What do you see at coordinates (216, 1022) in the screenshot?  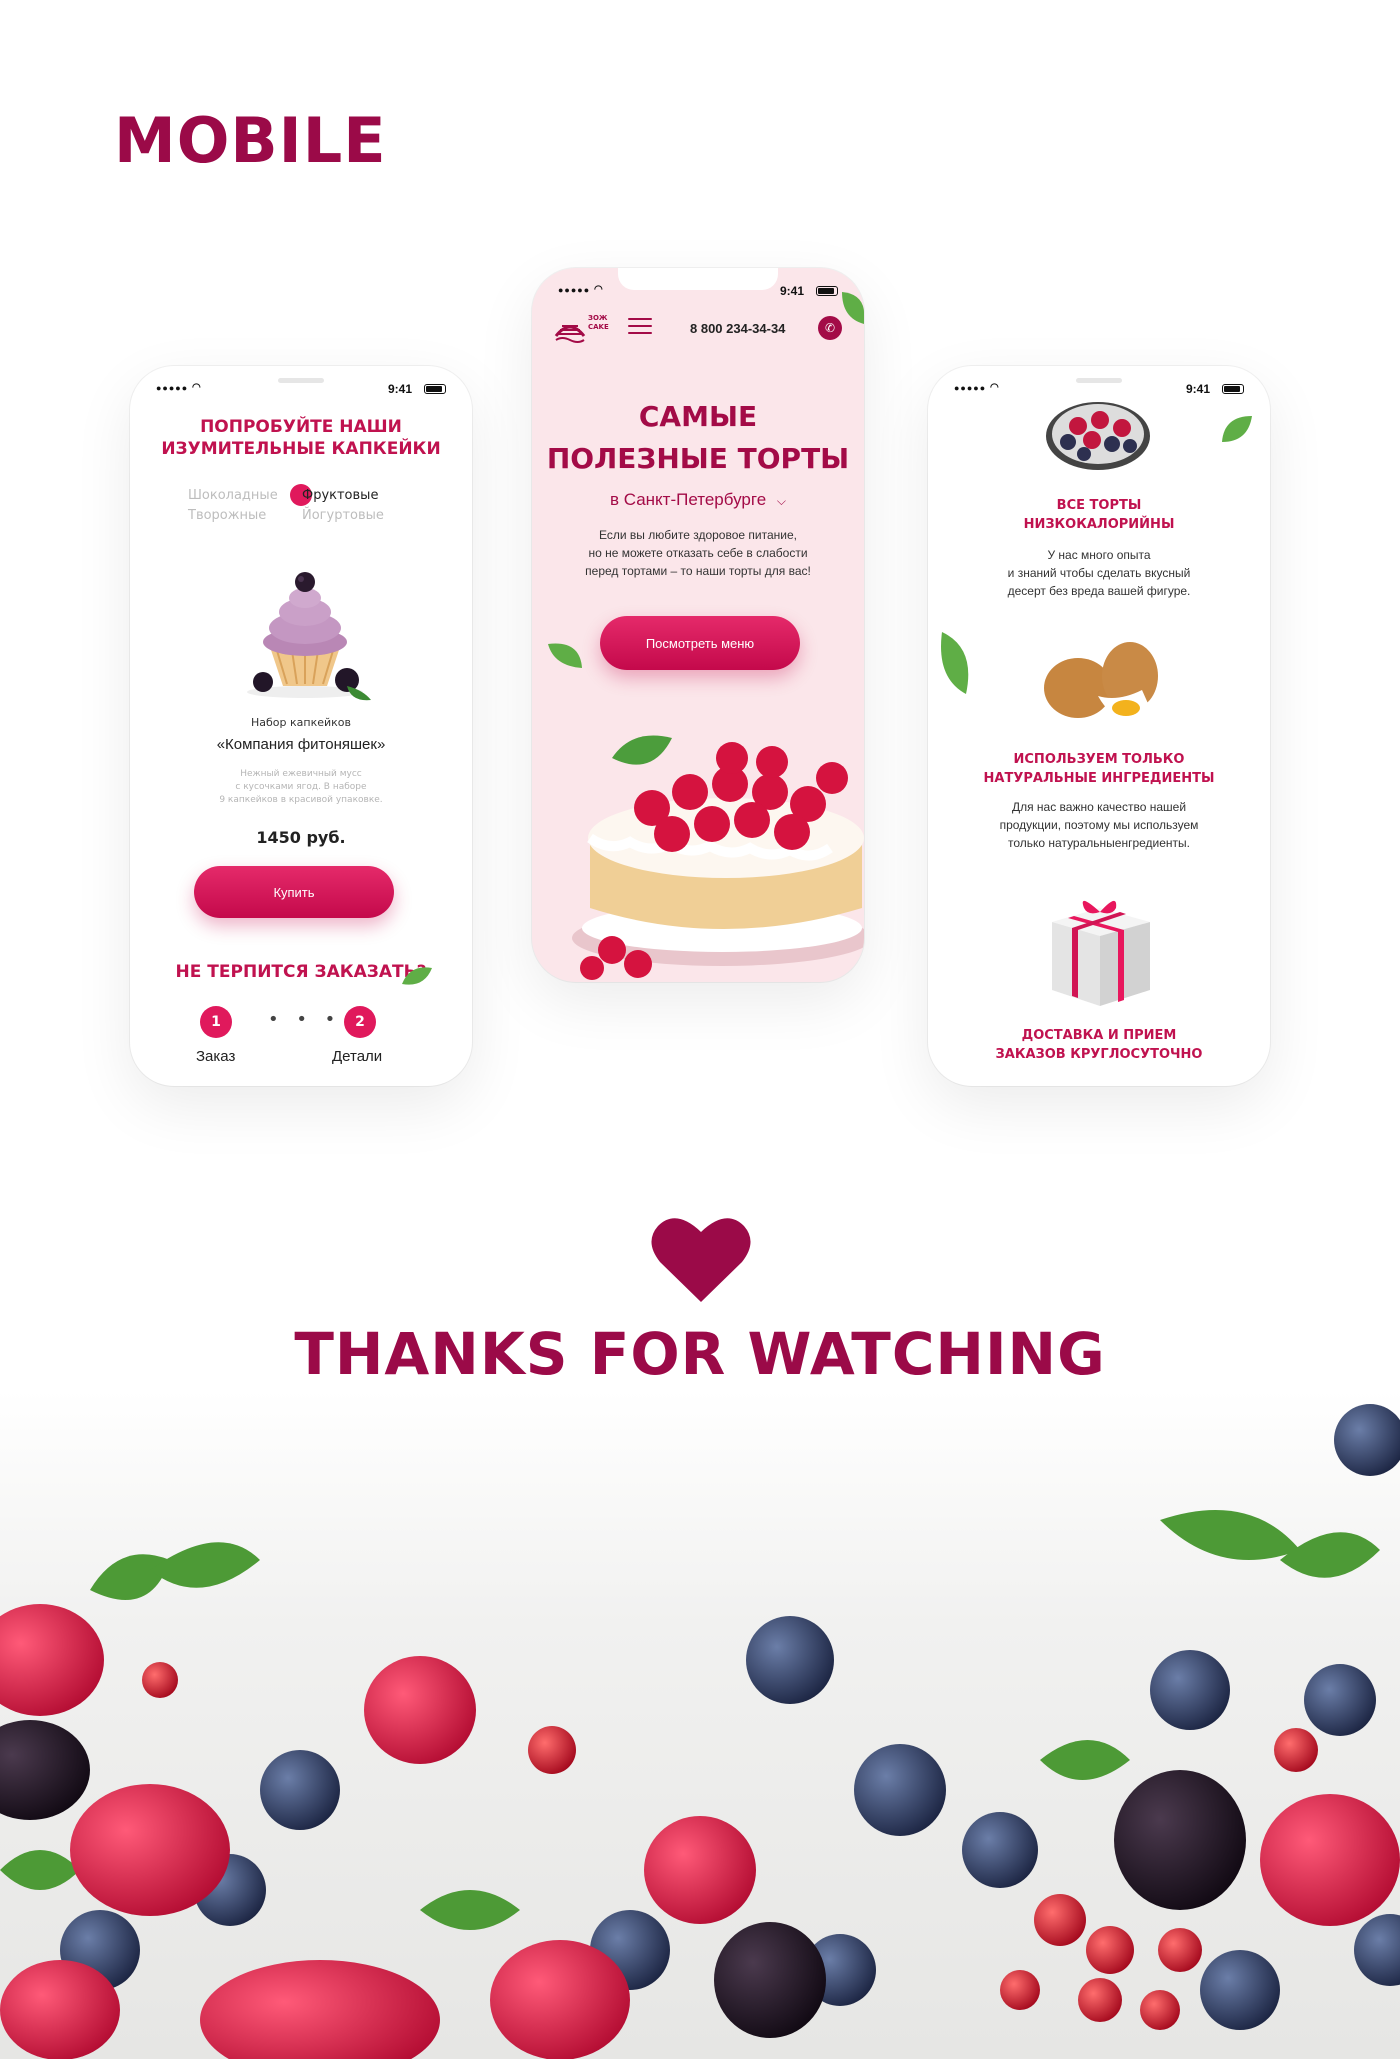 I see `step-1-badge: 1` at bounding box center [216, 1022].